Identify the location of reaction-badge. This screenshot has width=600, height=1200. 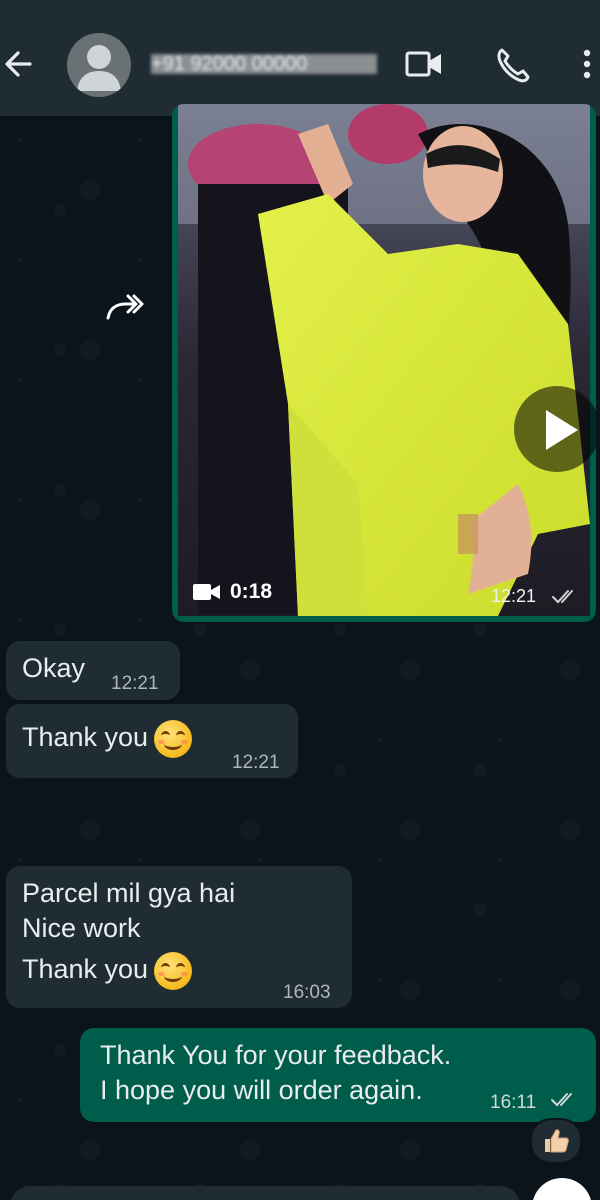
(556, 1141).